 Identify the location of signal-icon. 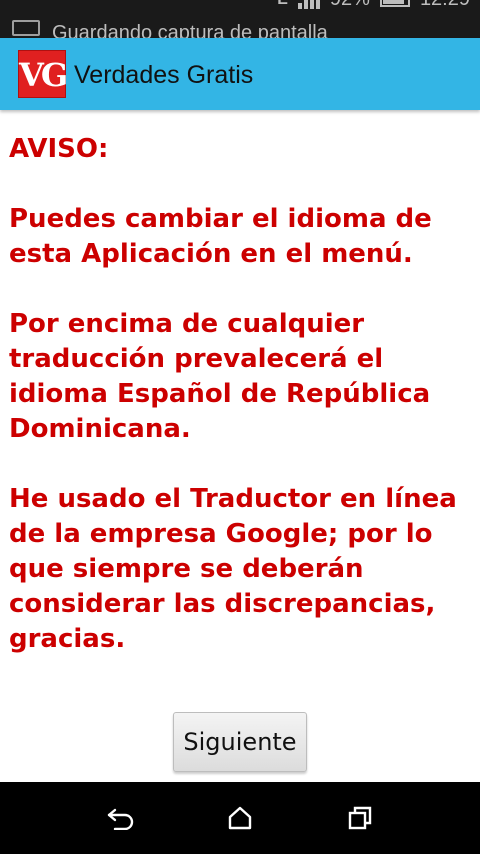
(308, 4).